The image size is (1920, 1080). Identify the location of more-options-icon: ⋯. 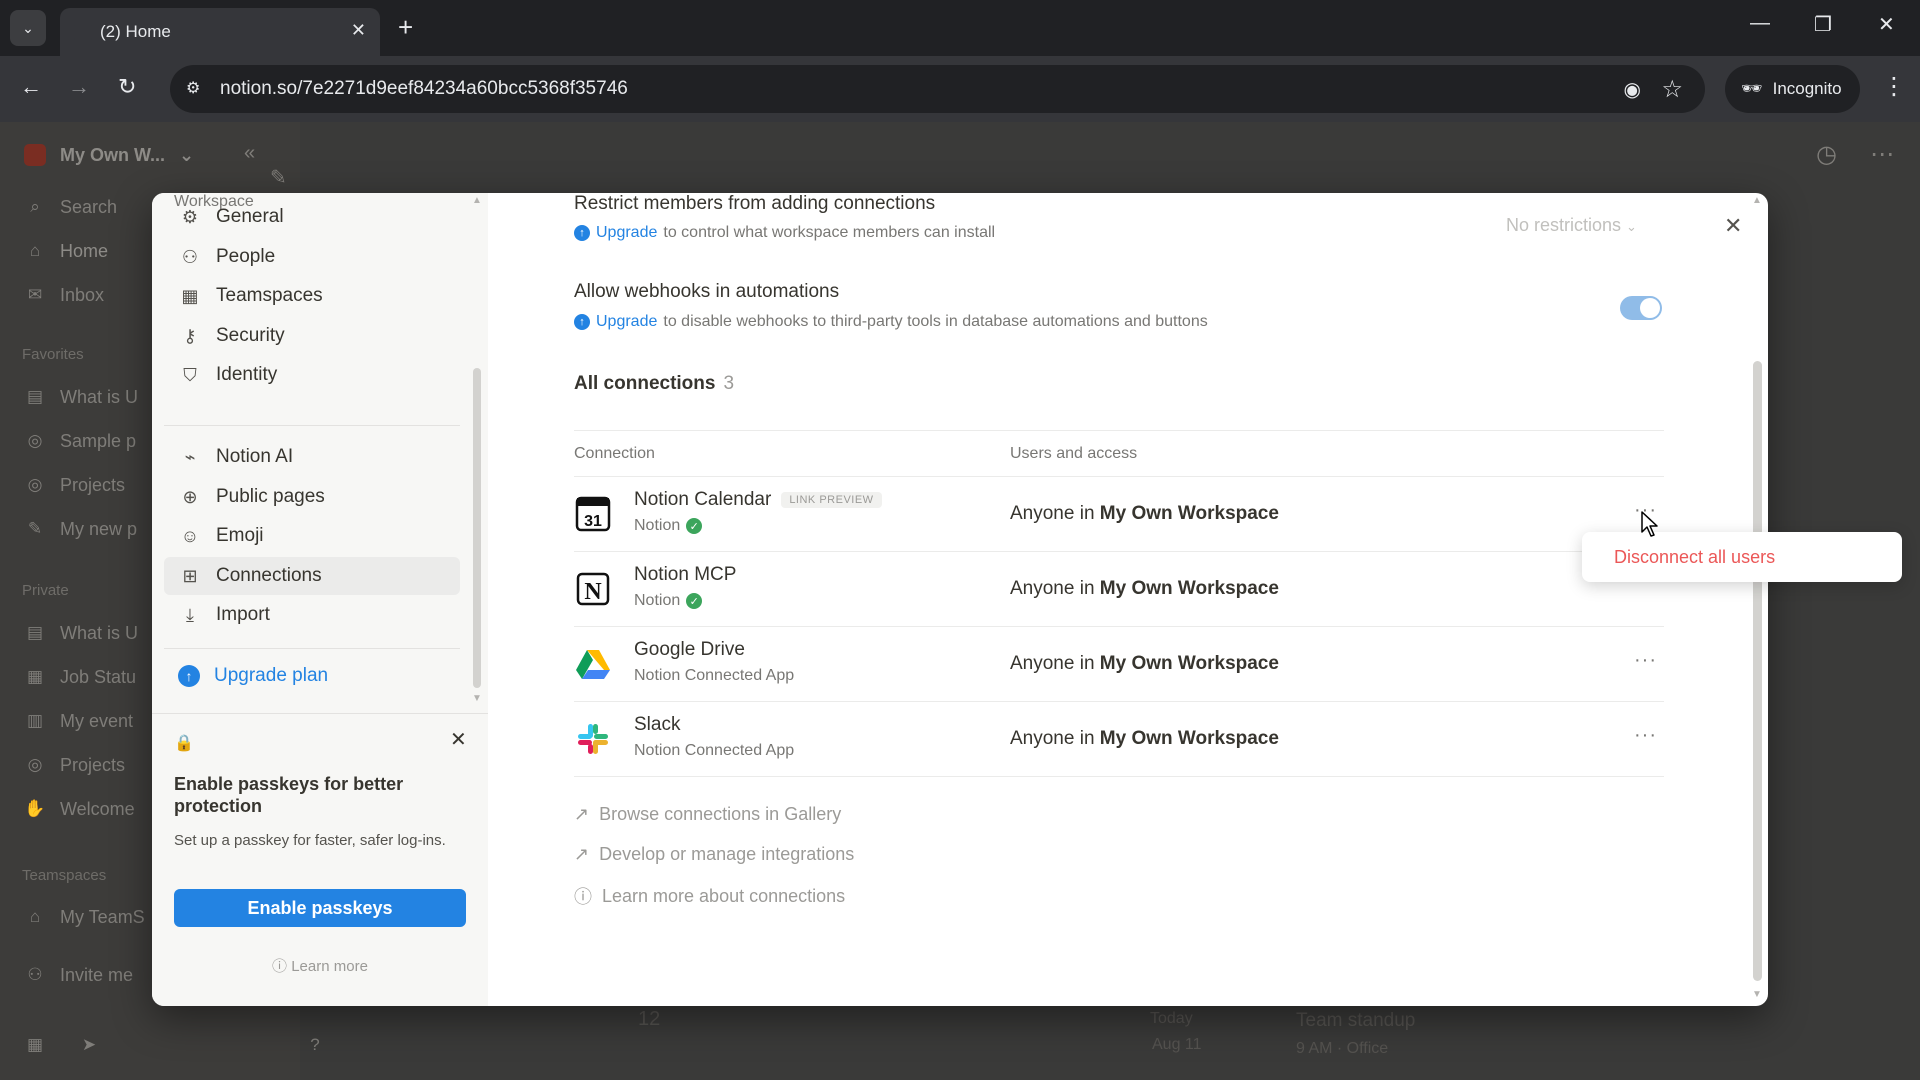
(1882, 154).